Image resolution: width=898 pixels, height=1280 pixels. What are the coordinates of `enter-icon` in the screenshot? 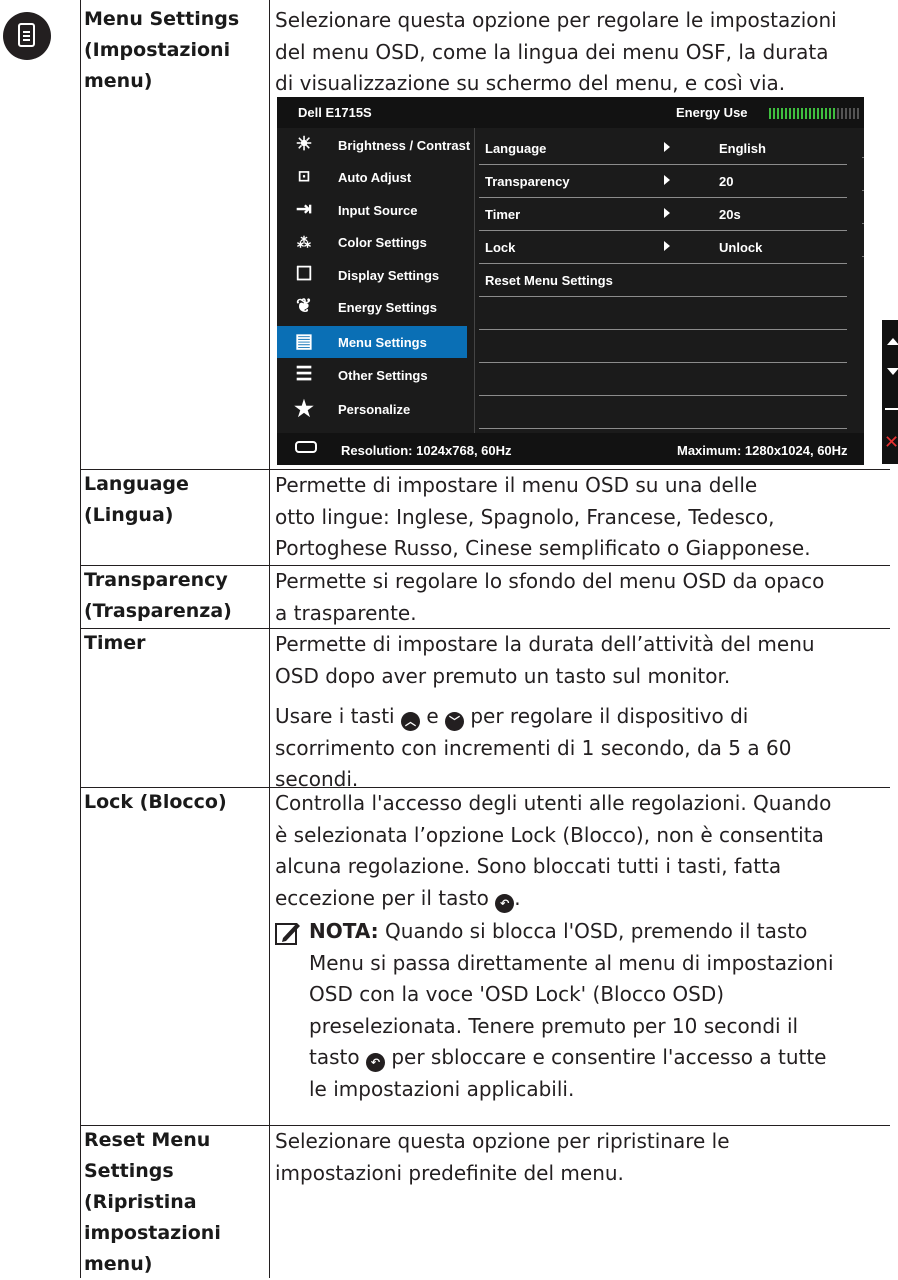 It's located at (891, 409).